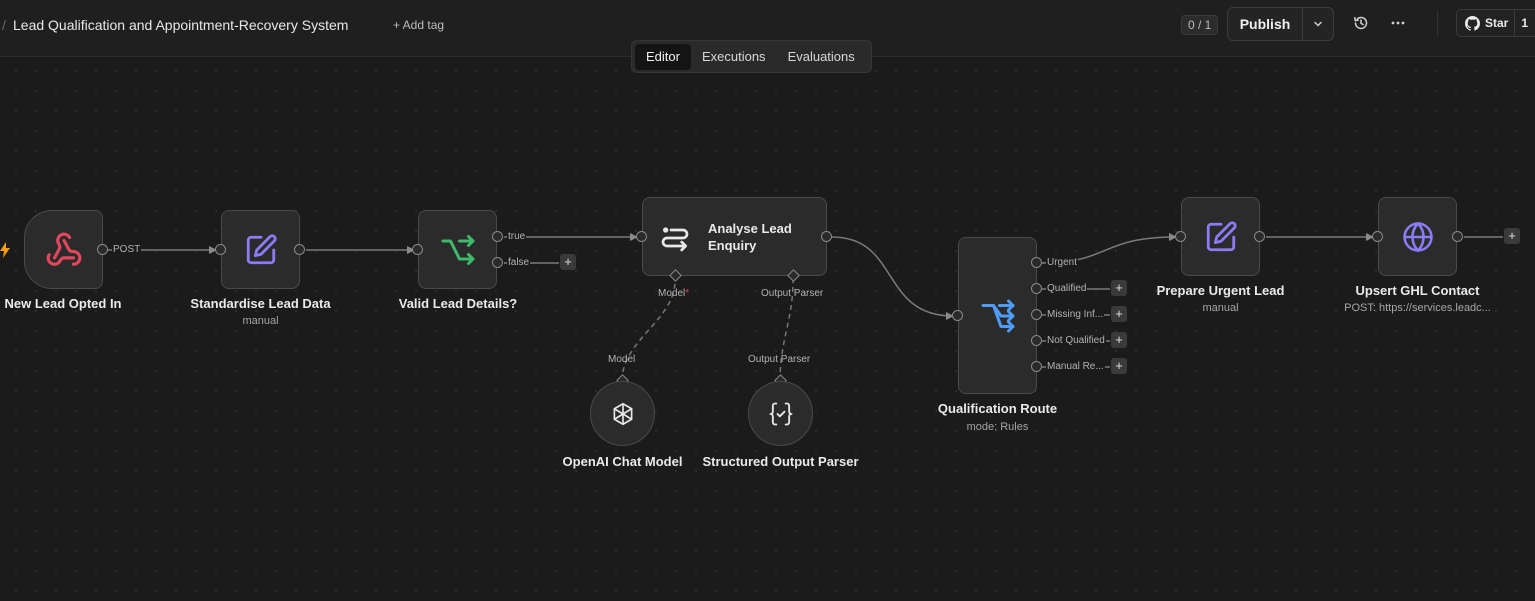  Describe the element at coordinates (497, 262) in the screenshot. I see `valid-false-handle` at that location.